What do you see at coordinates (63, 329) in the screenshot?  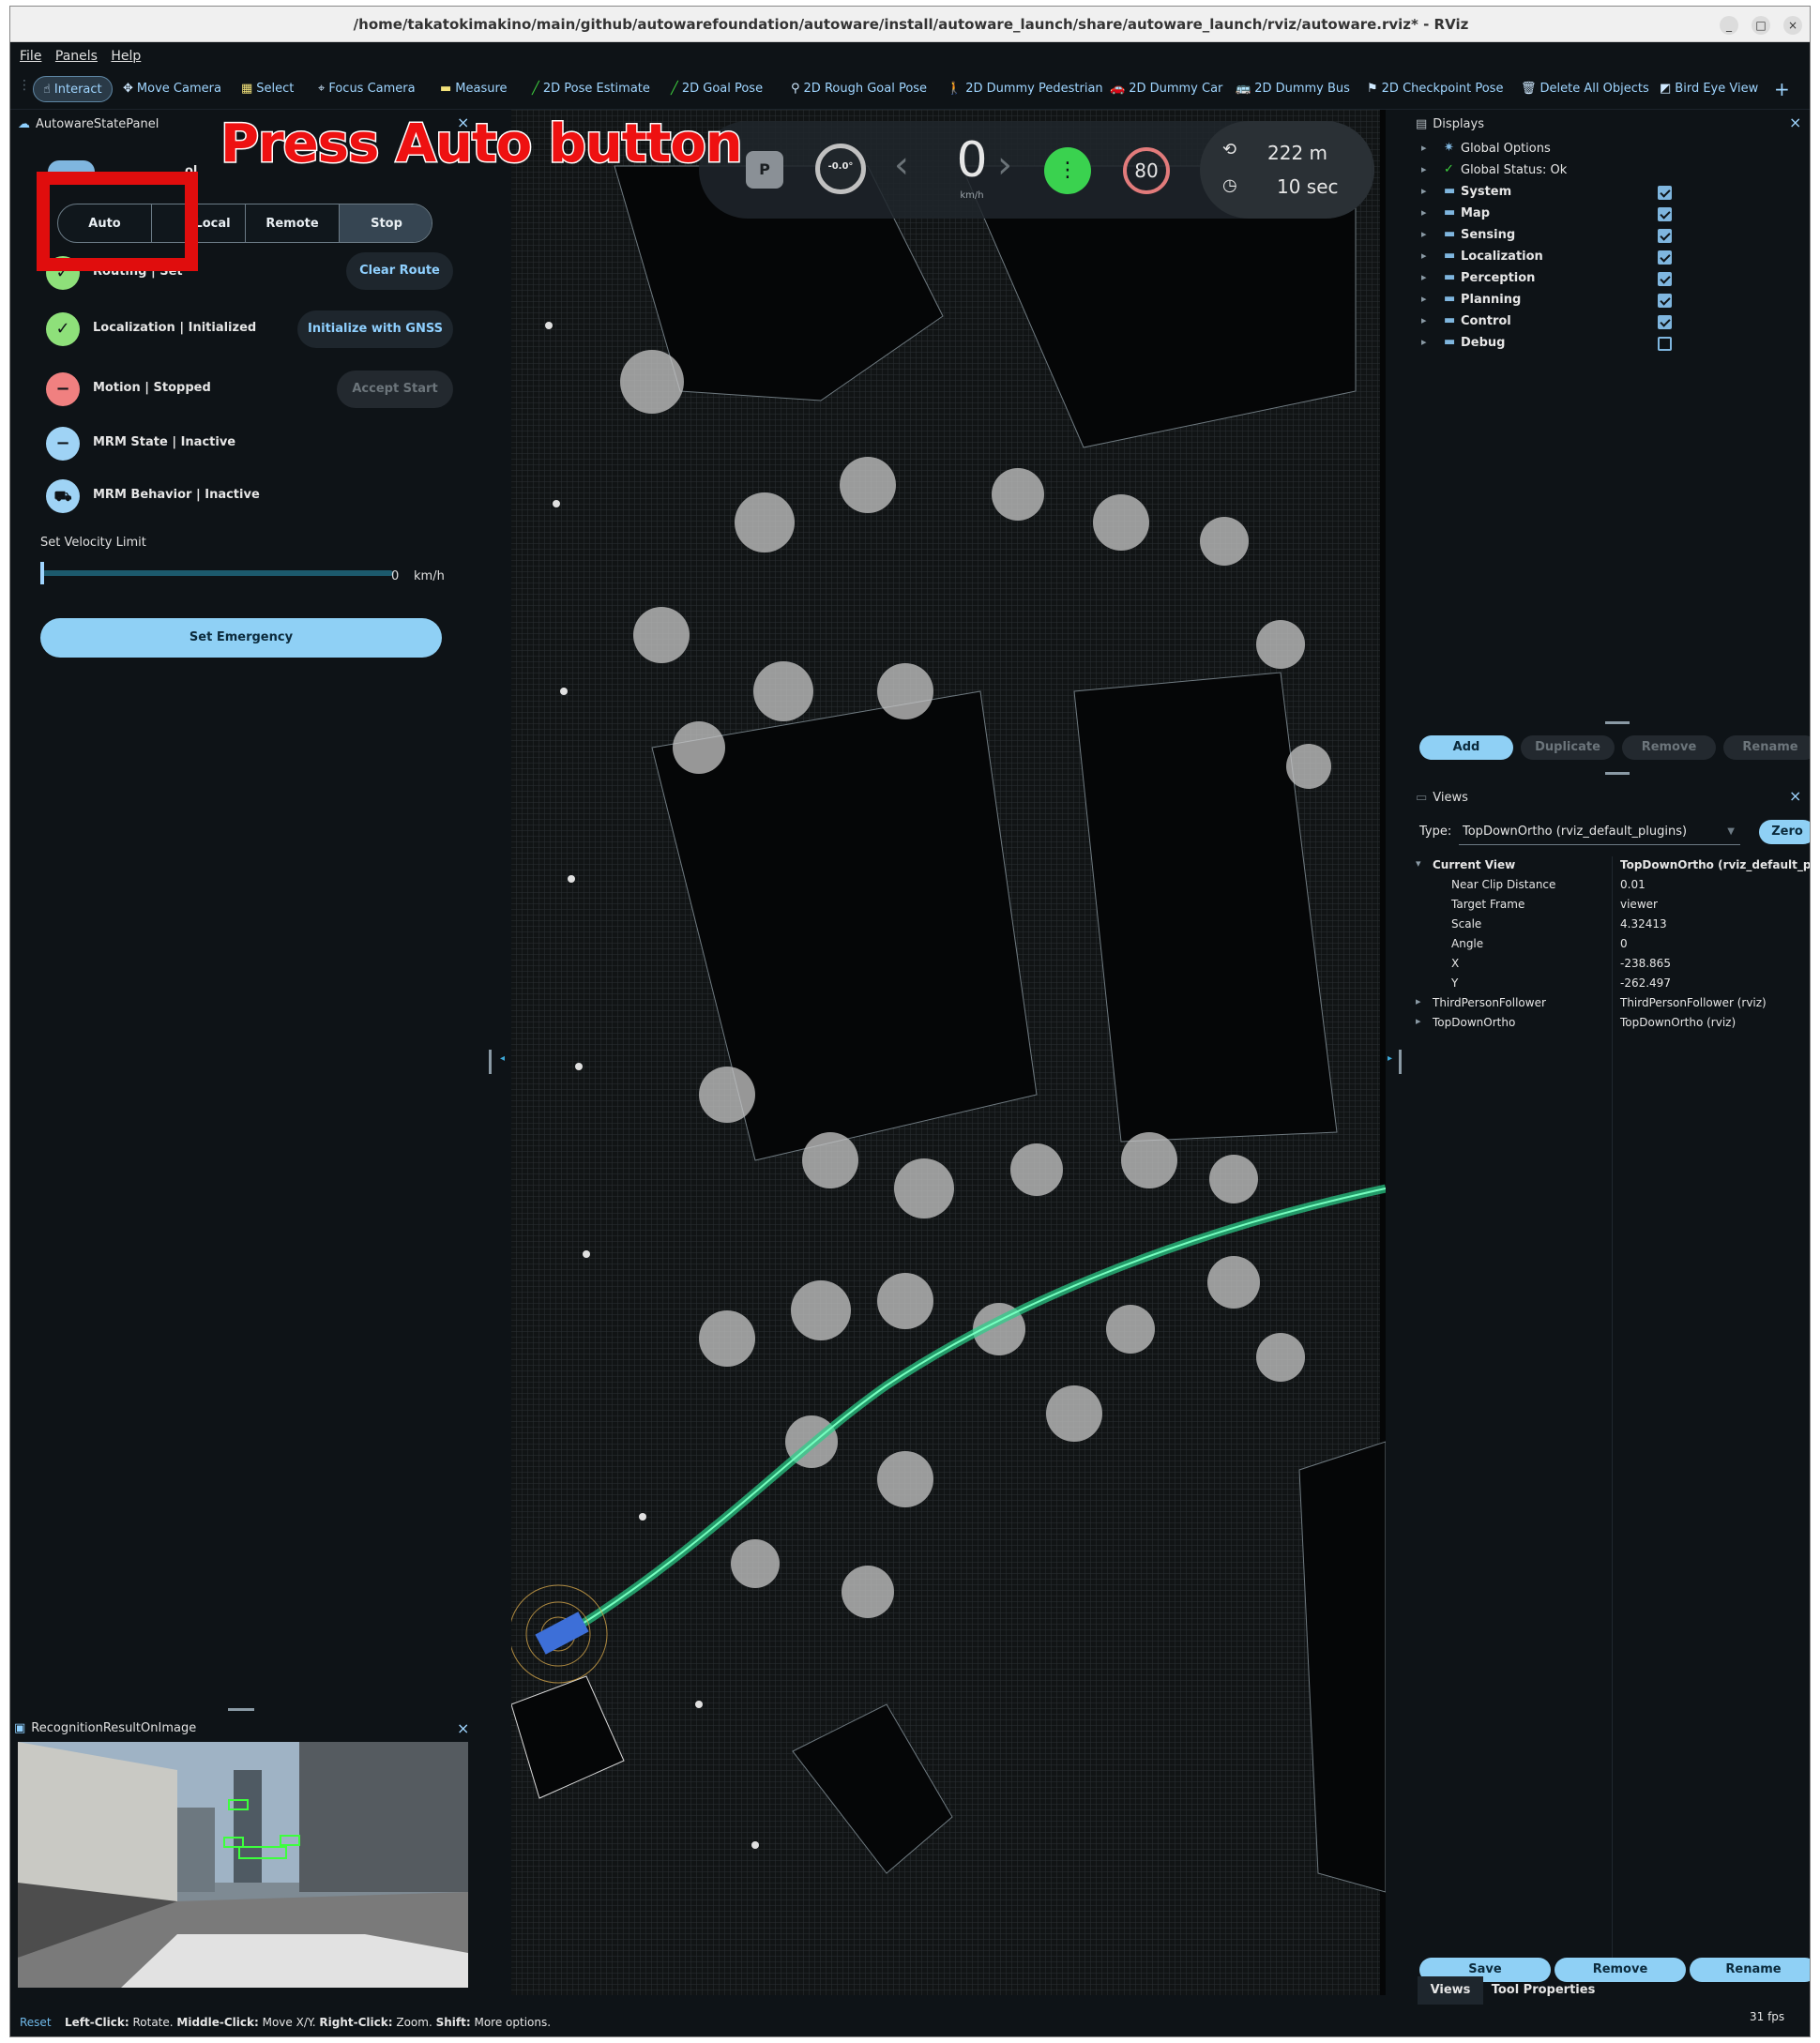 I see `check-icon: ✓` at bounding box center [63, 329].